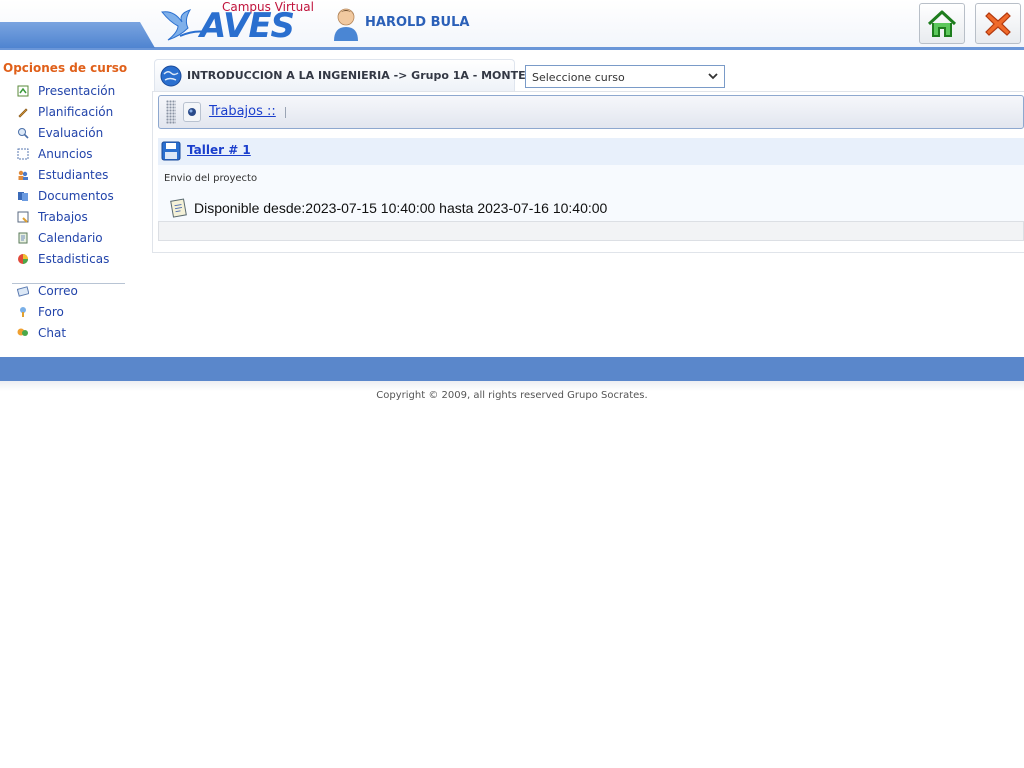  What do you see at coordinates (247, 26) in the screenshot?
I see `logo-wordmark: AVES` at bounding box center [247, 26].